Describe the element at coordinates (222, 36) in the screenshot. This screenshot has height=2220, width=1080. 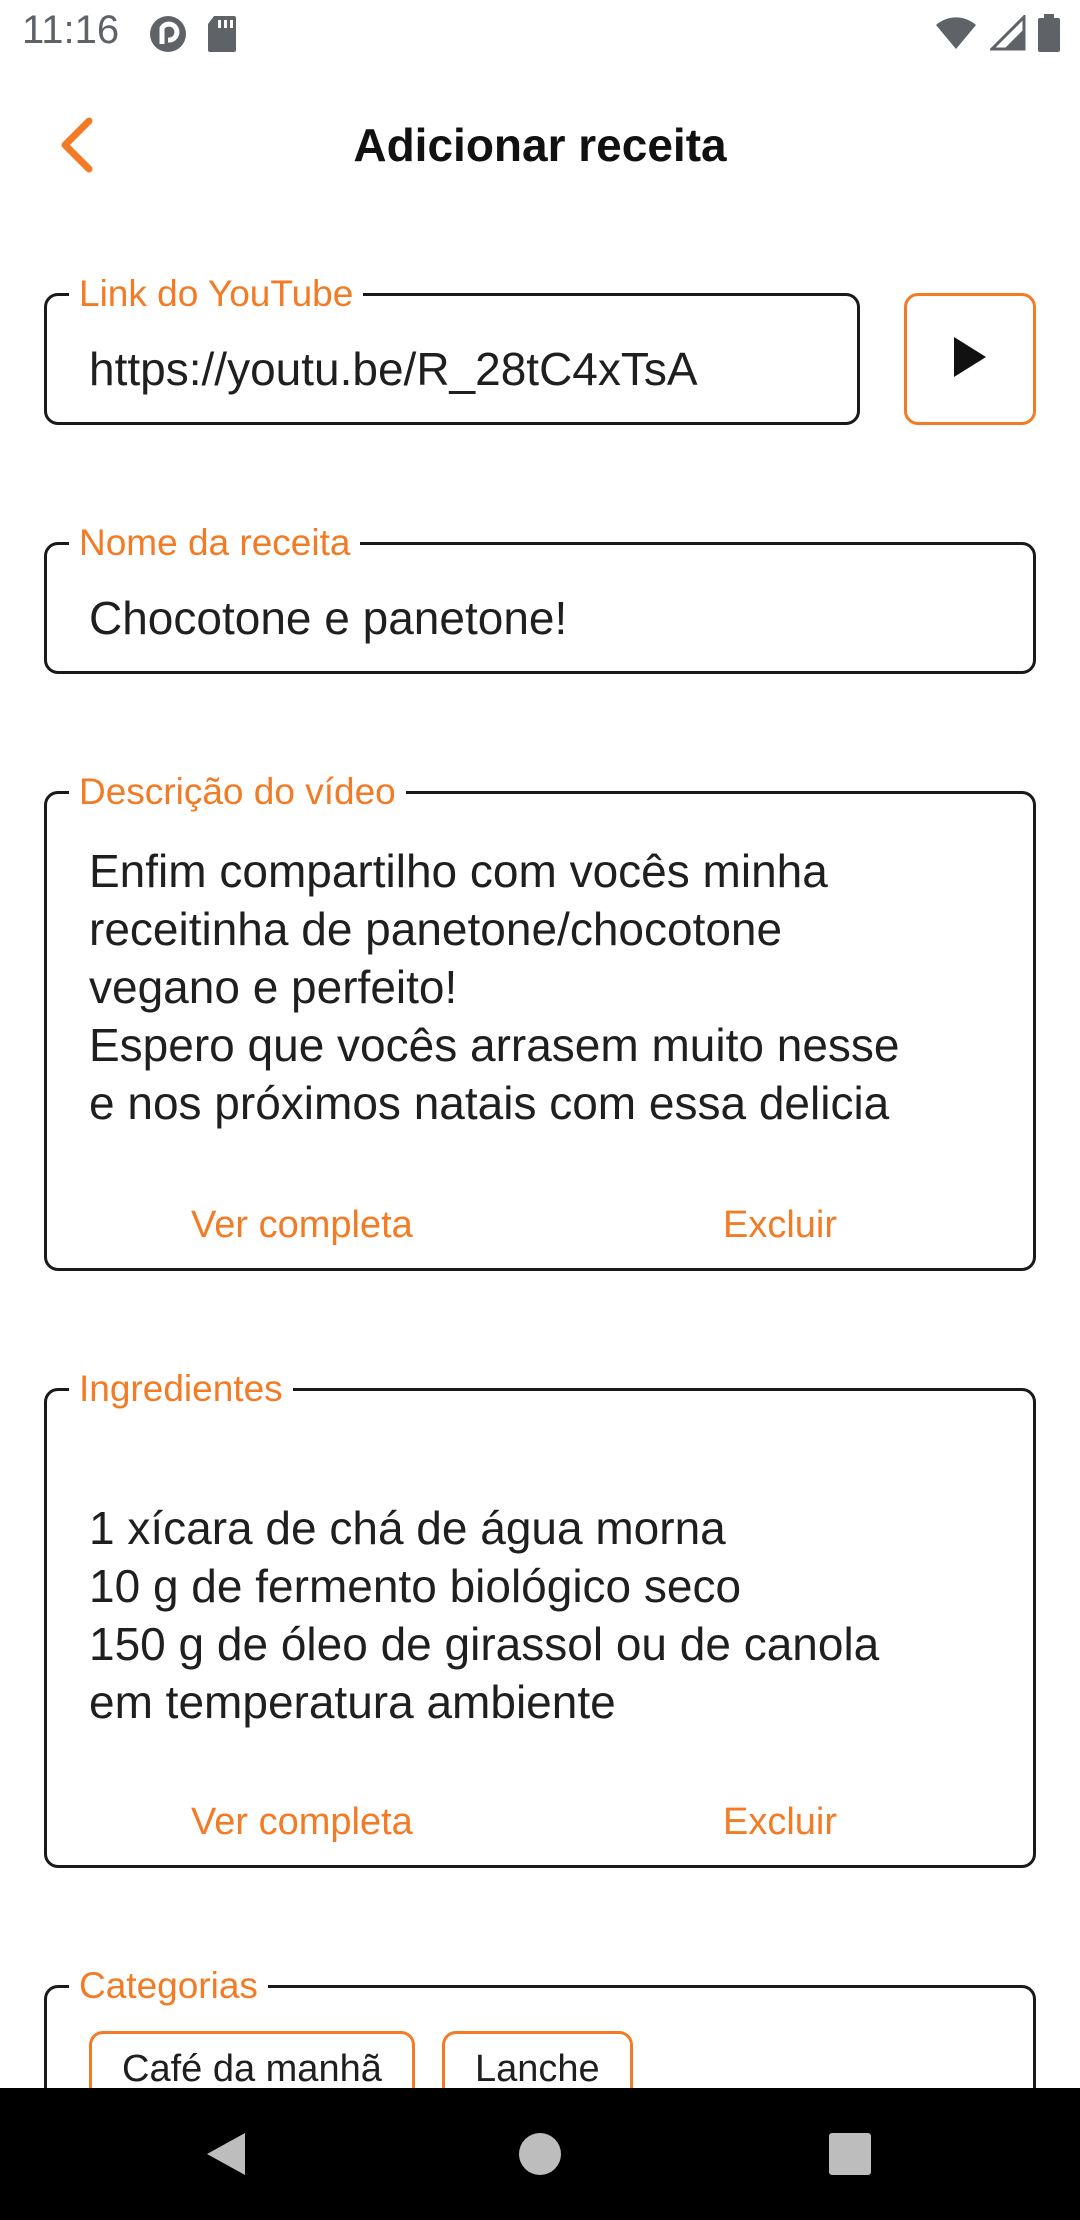
I see `sd-card-icon` at that location.